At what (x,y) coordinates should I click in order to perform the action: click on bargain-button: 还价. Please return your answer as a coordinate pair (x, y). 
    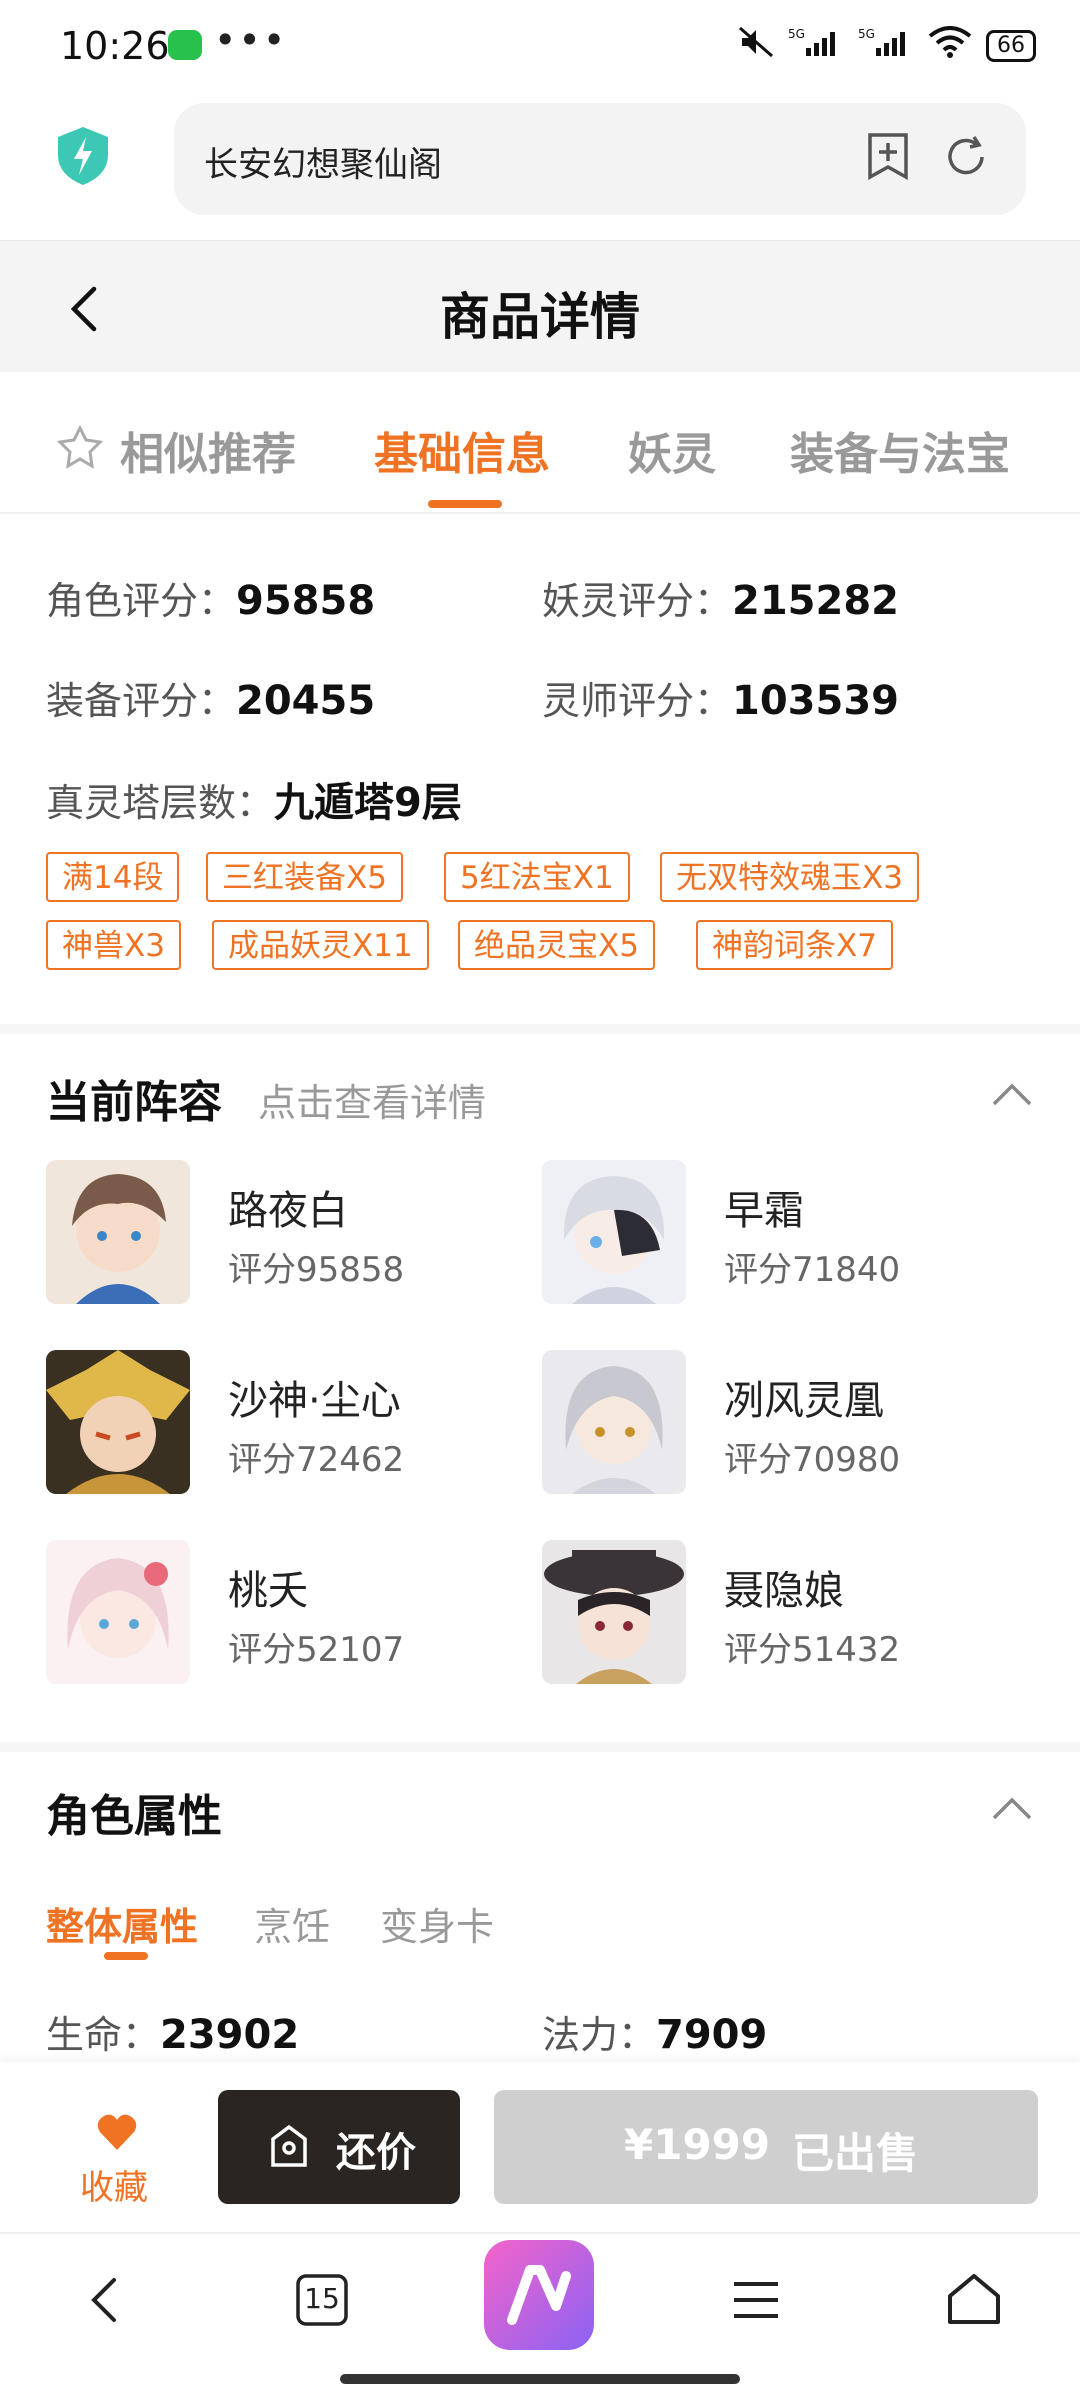
    Looking at the image, I should click on (339, 2147).